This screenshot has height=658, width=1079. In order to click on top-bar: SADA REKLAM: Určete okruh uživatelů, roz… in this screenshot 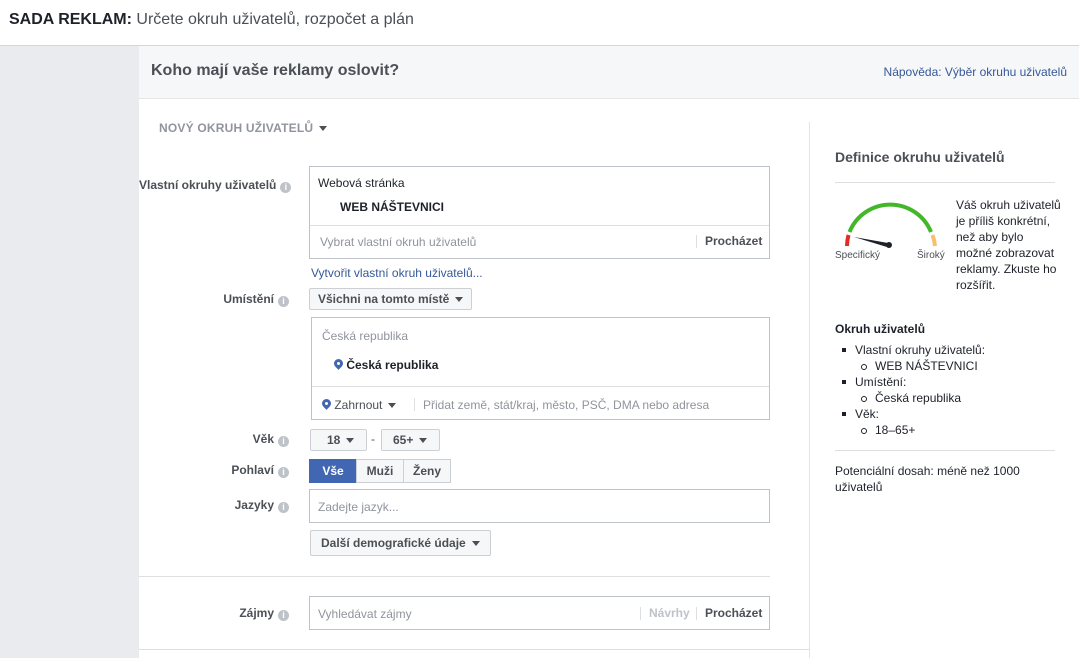, I will do `click(539, 23)`.